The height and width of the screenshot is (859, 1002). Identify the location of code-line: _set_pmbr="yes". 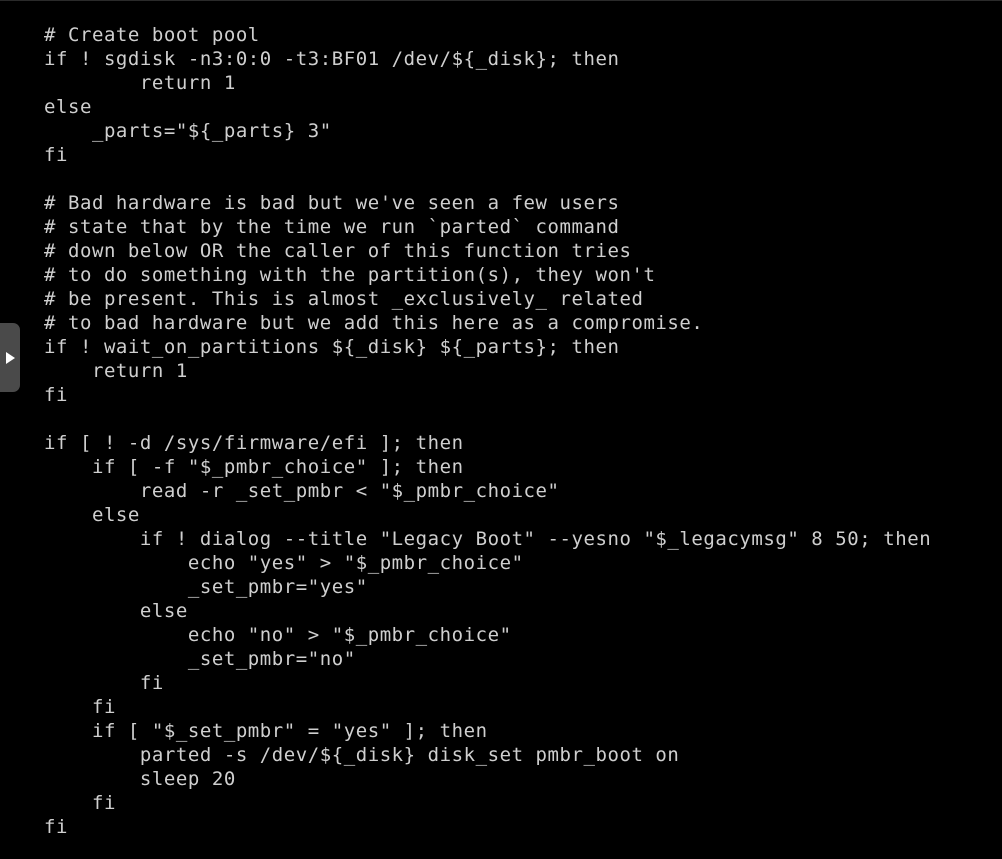
(206, 587).